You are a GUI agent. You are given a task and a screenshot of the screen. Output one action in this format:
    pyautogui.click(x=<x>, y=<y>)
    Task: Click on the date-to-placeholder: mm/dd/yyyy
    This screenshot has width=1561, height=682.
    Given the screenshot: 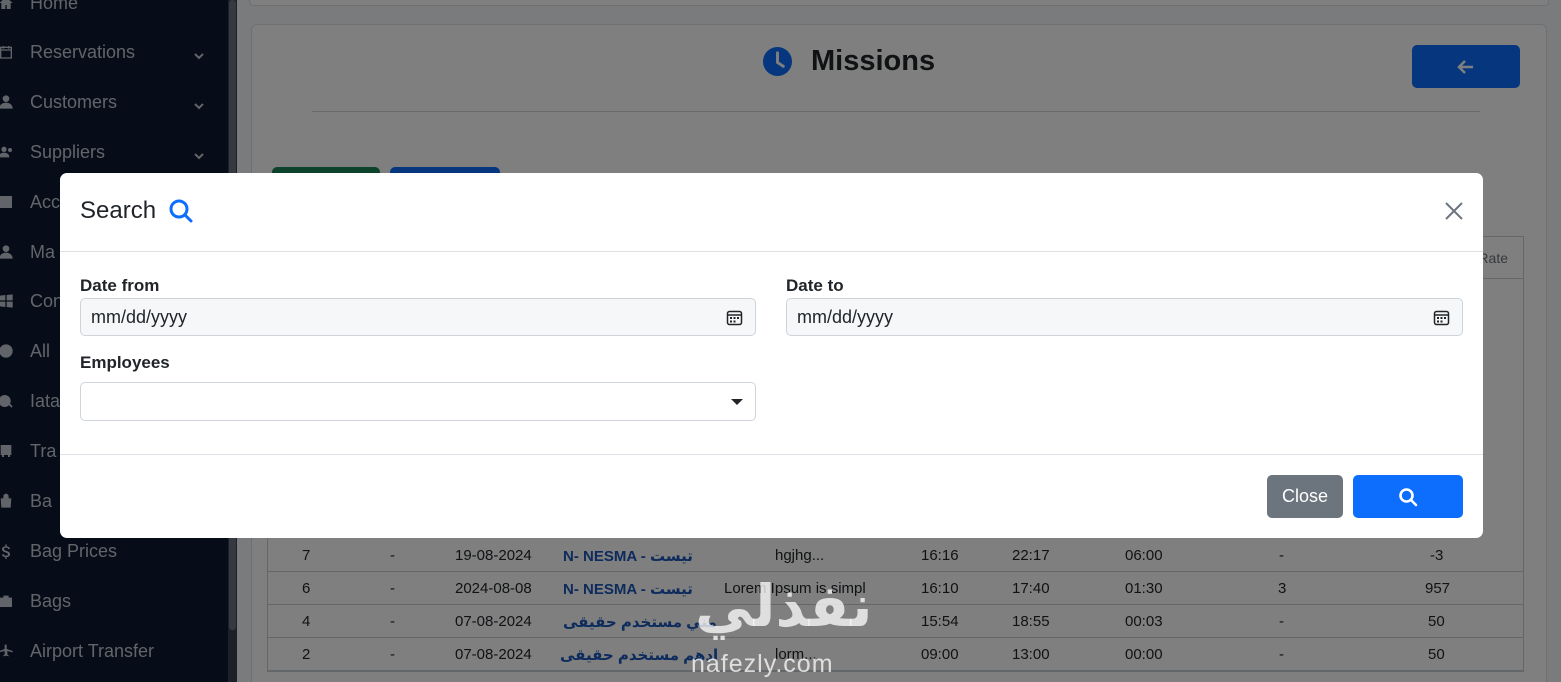 What is the action you would take?
    pyautogui.click(x=845, y=317)
    